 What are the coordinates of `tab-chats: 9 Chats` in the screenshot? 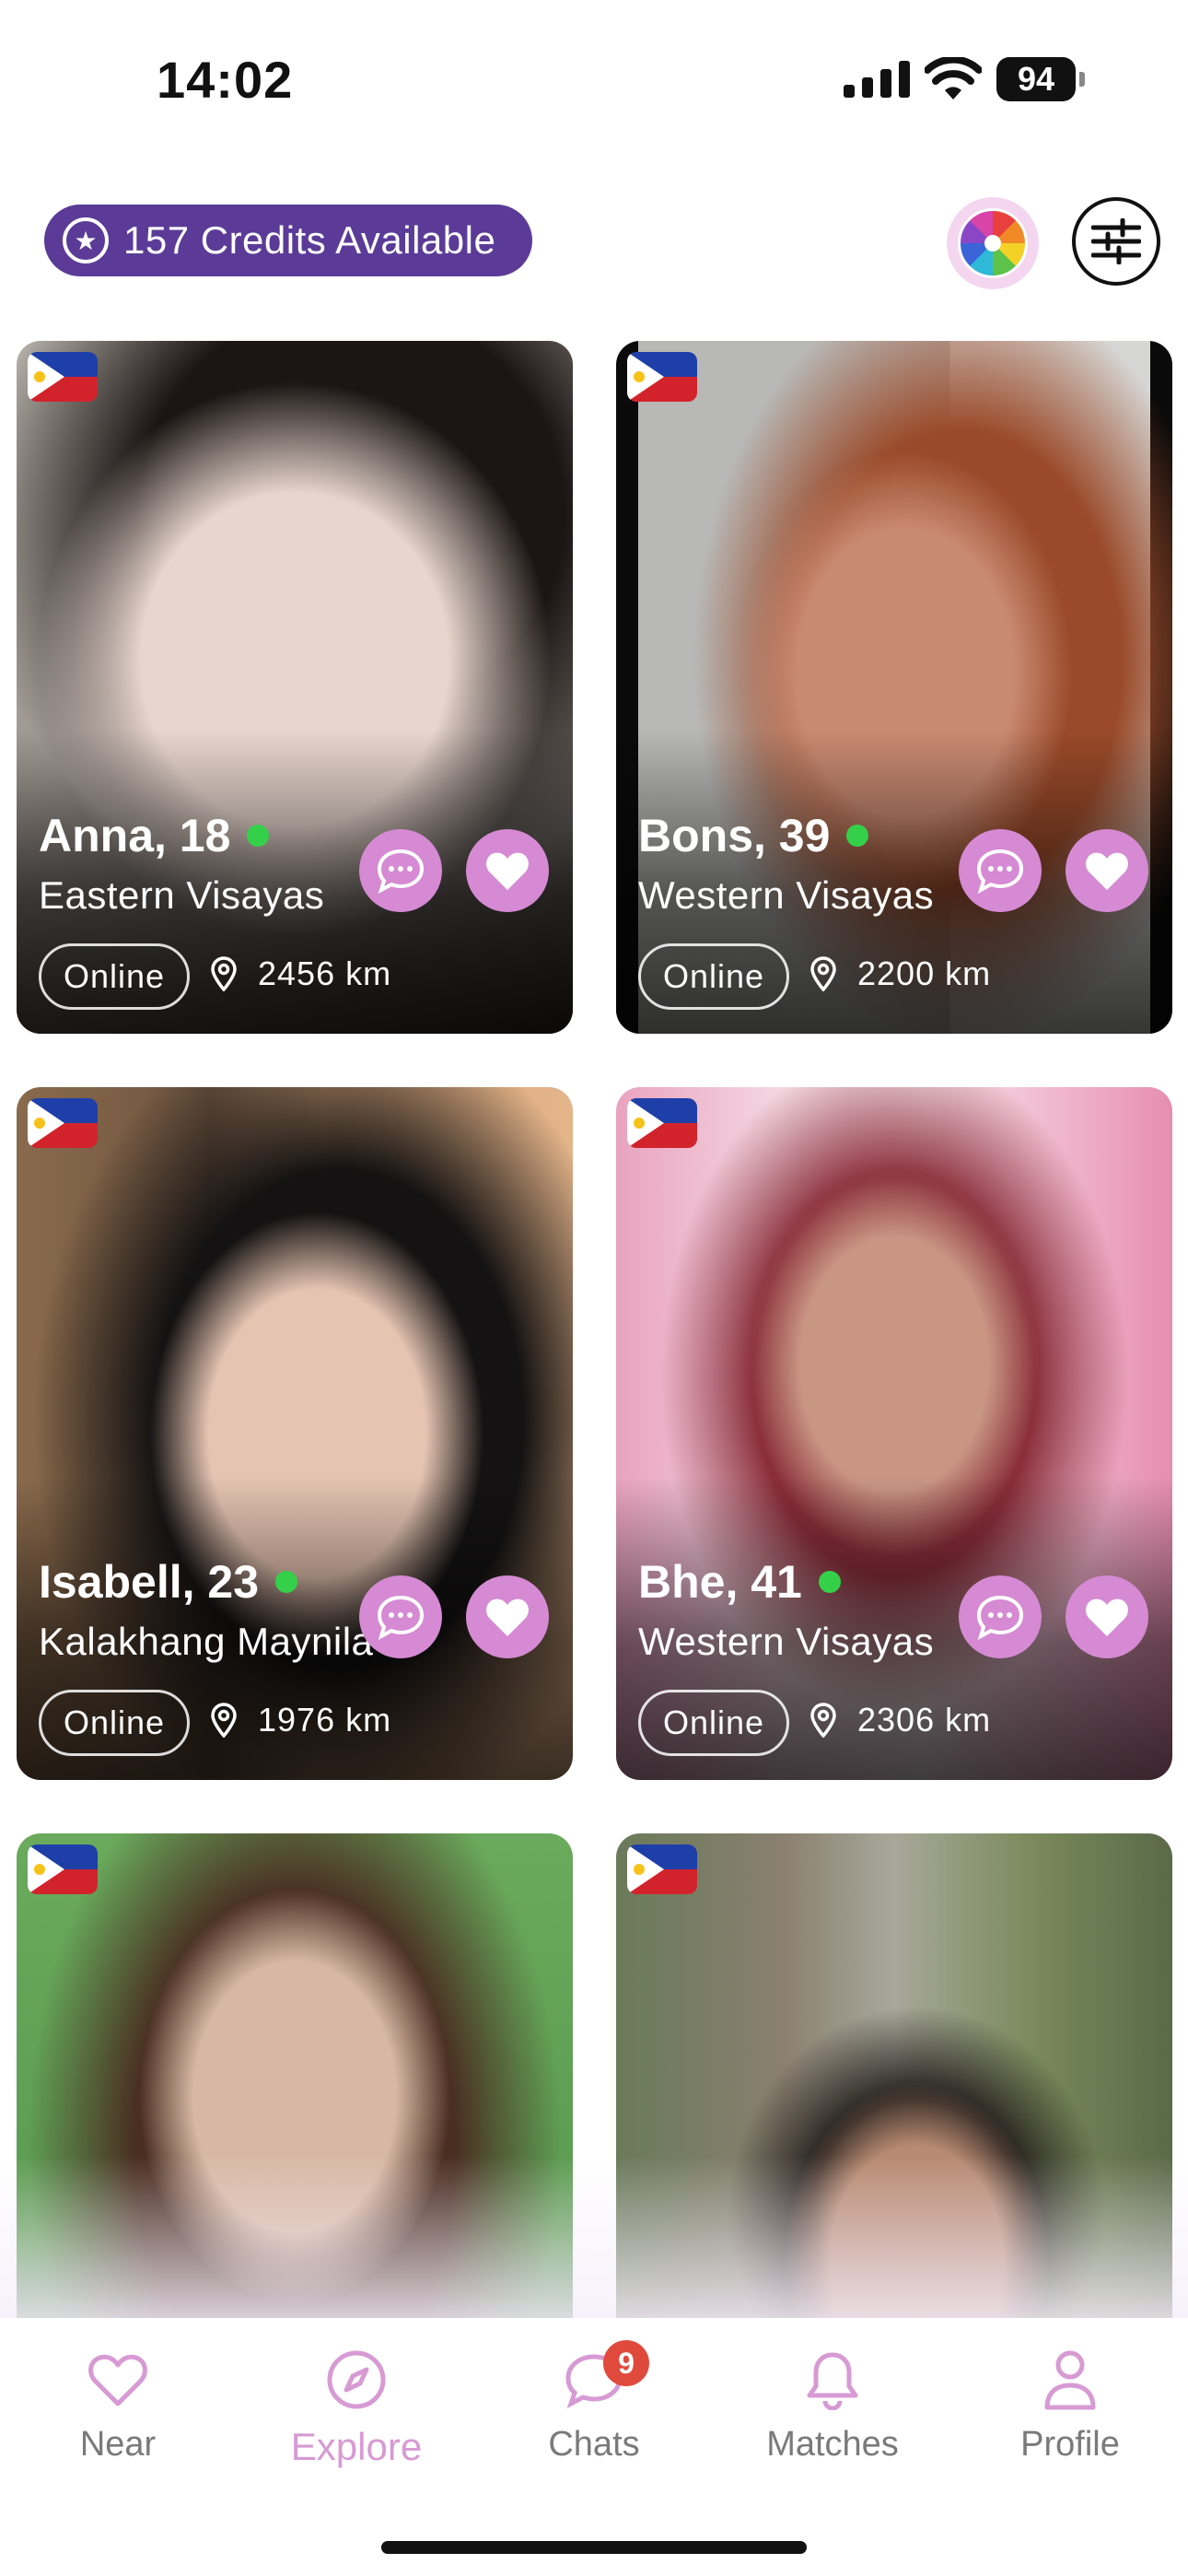 It's located at (594, 2402).